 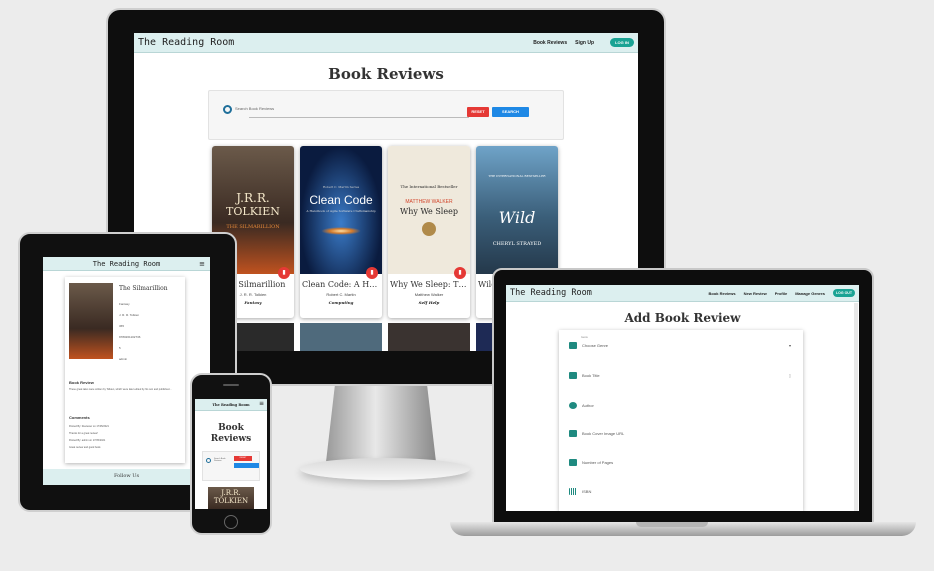 What do you see at coordinates (381, 424) in the screenshot?
I see `monitor-stand` at bounding box center [381, 424].